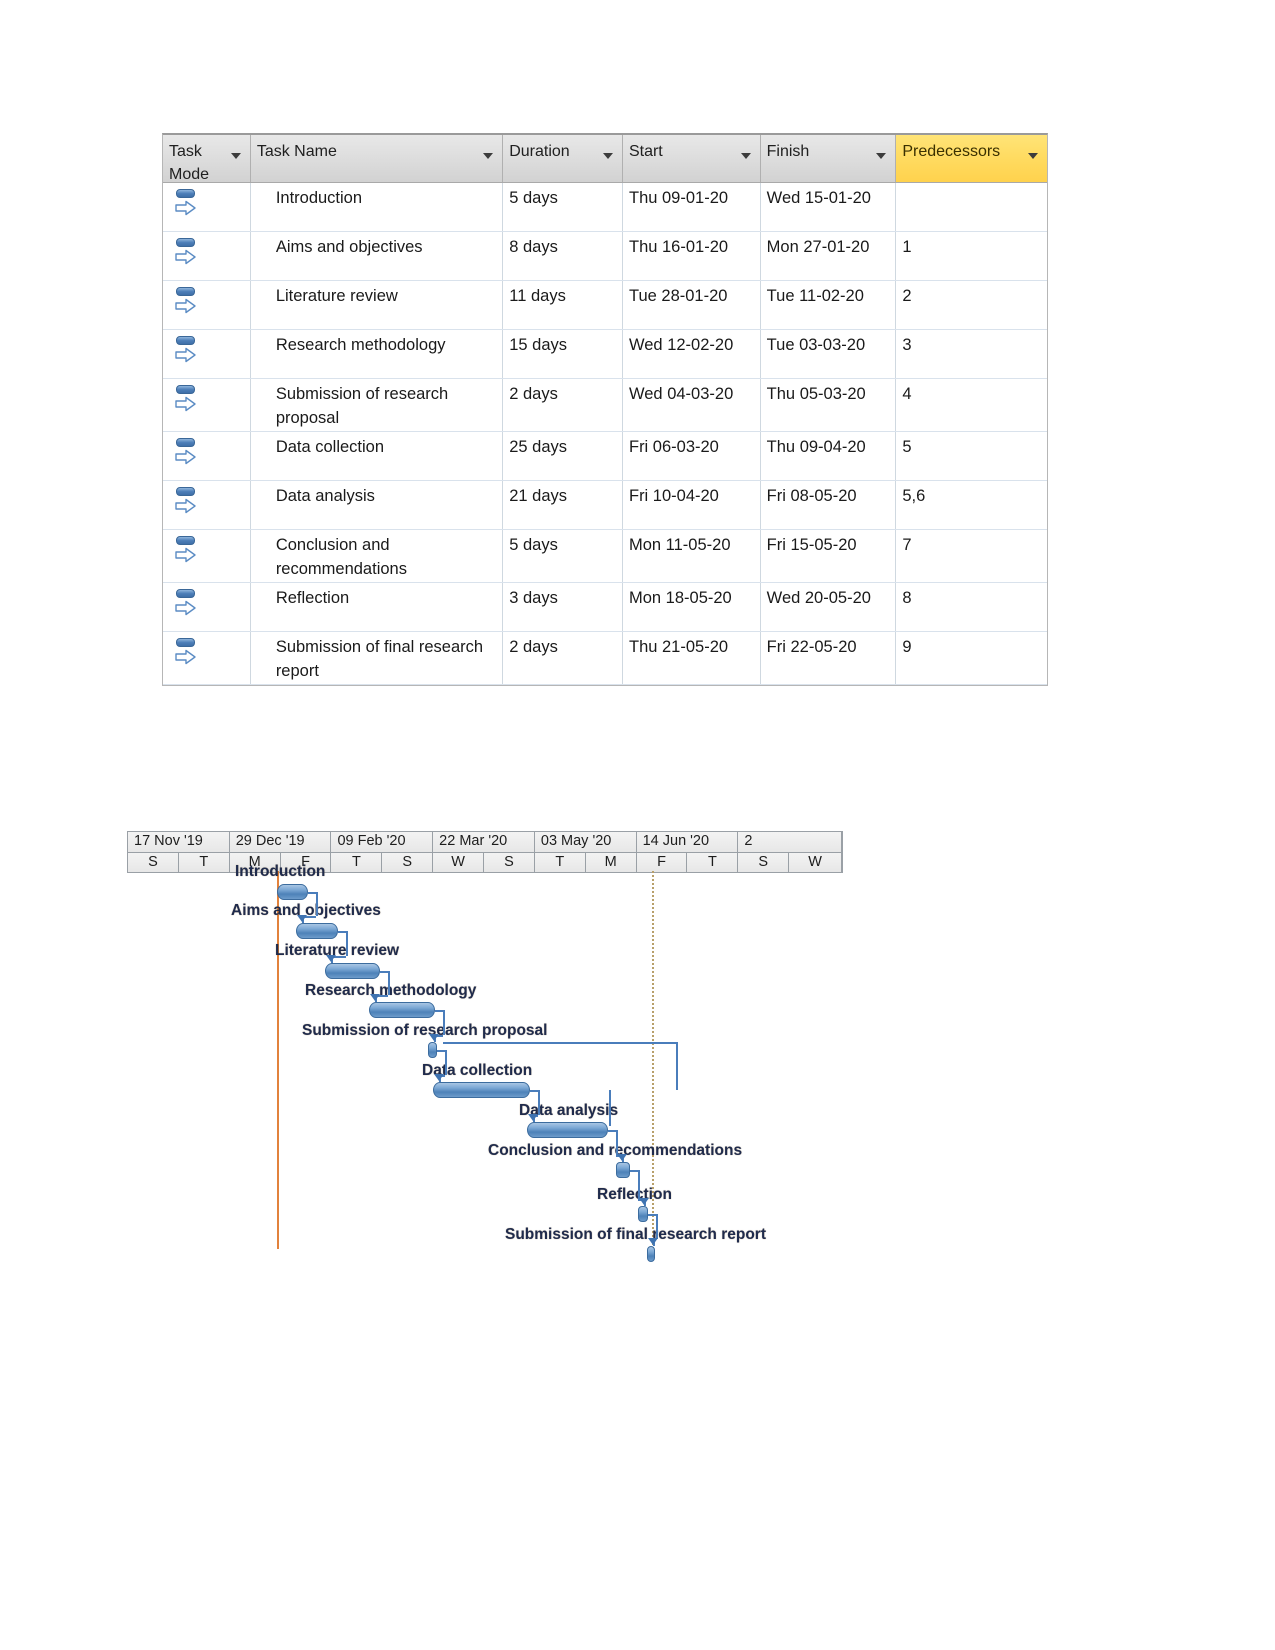  What do you see at coordinates (971, 456) in the screenshot?
I see `cell-predecessors: 5` at bounding box center [971, 456].